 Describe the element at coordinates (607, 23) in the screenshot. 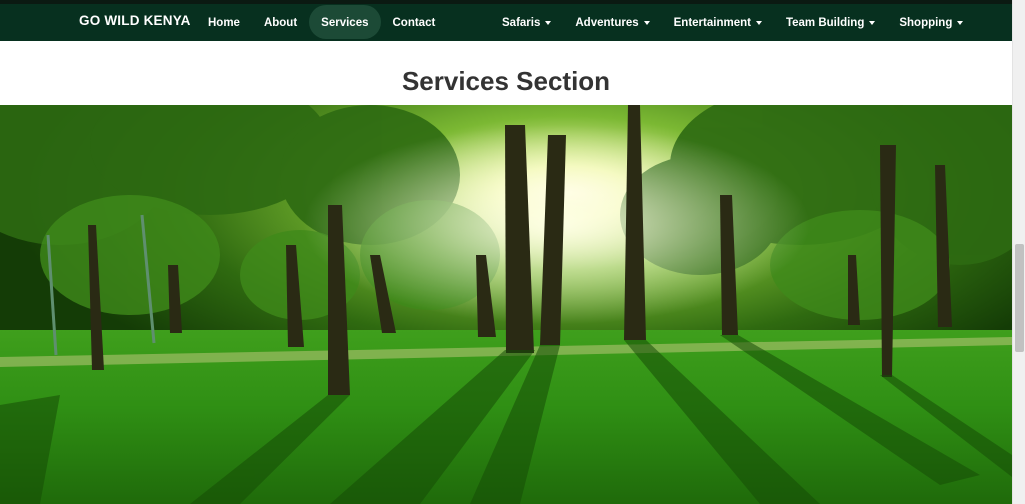

I see `nav-adventures-label: Adventures` at that location.